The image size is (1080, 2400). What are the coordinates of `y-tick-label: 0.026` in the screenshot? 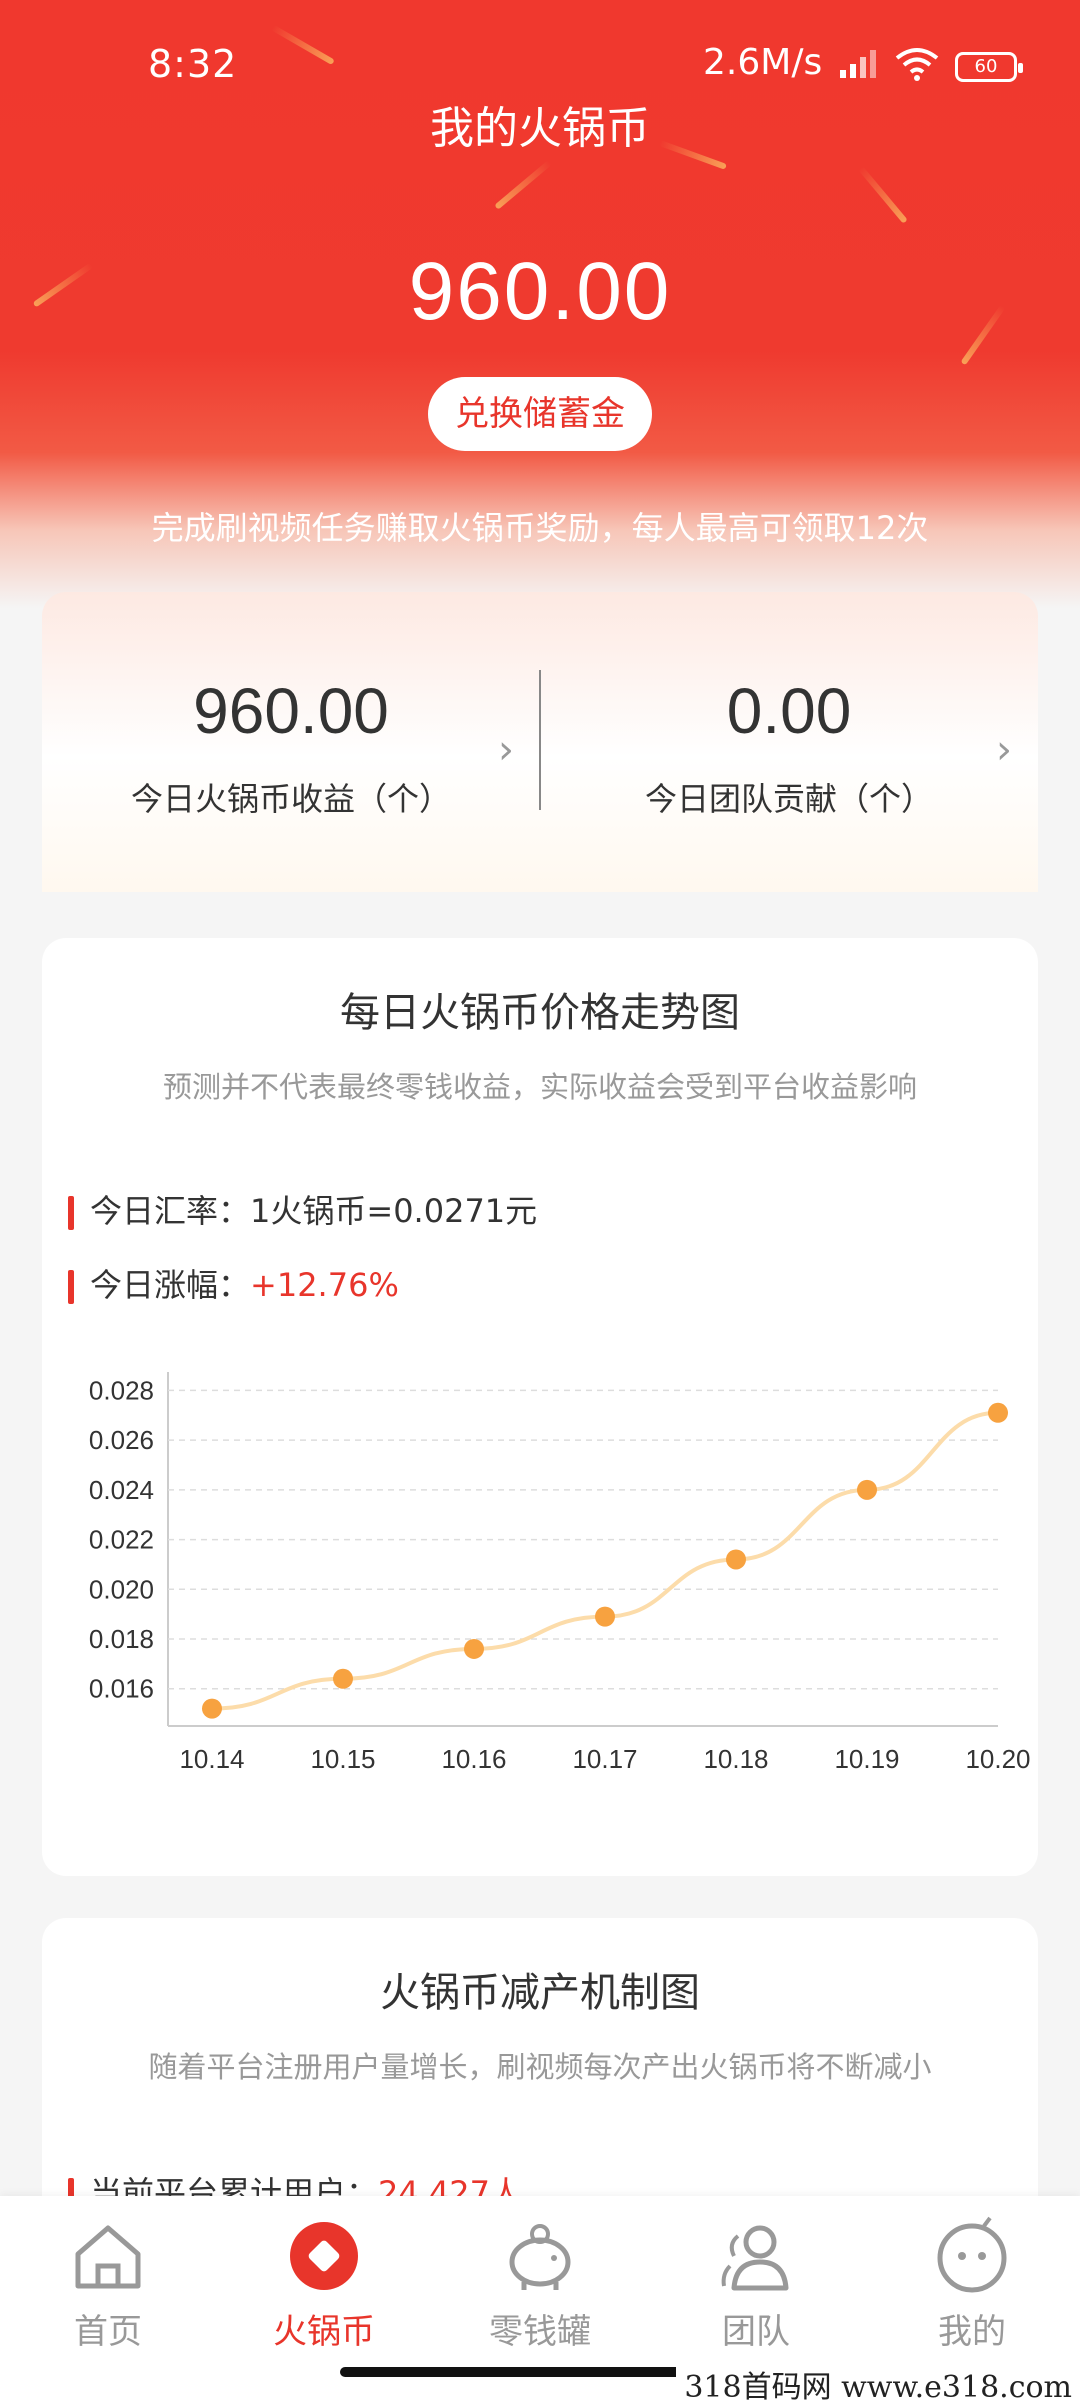 It's located at (121, 1440).